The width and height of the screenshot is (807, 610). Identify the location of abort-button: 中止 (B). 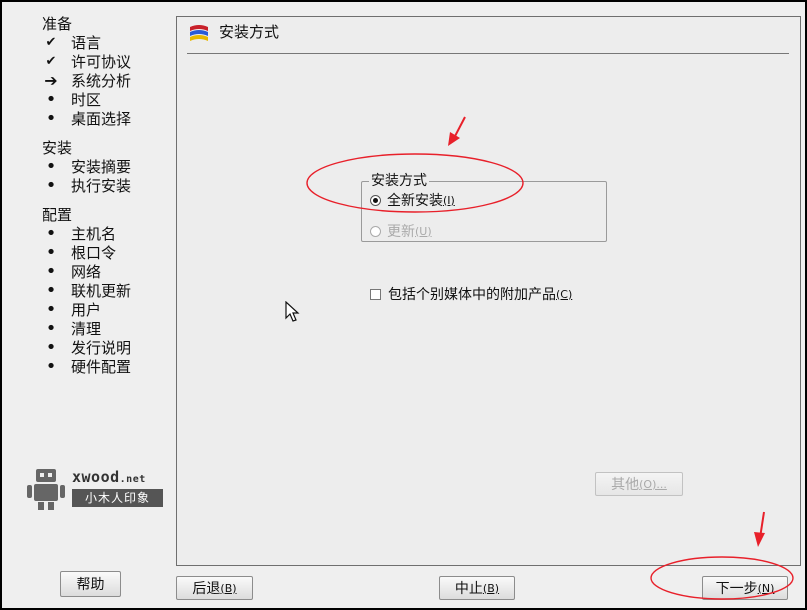
(477, 588).